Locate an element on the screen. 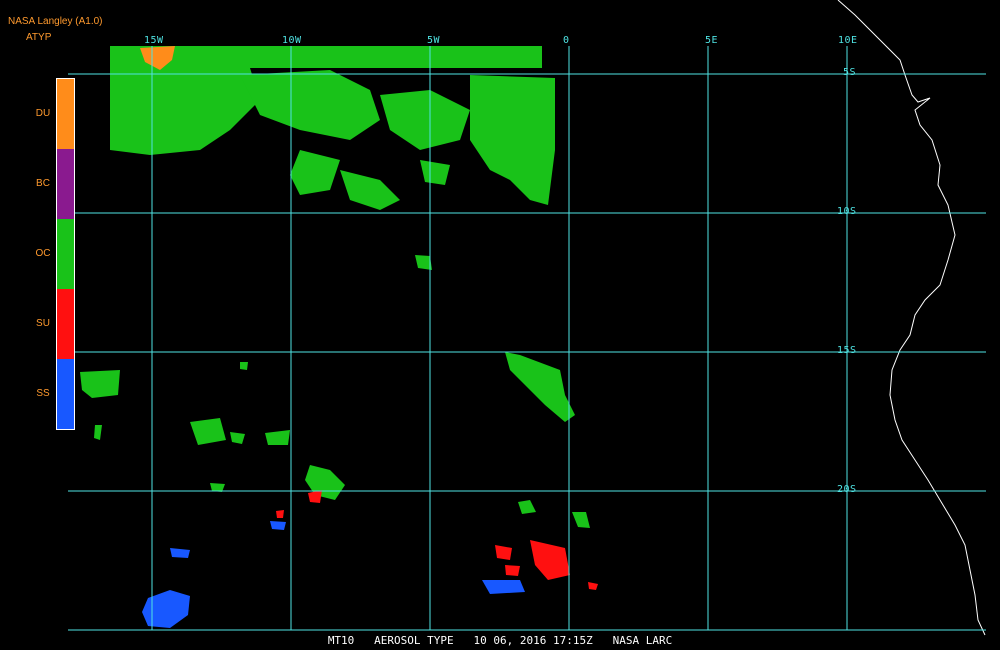 The width and height of the screenshot is (1000, 650). legend-label-du: DU is located at coordinates (43, 113).